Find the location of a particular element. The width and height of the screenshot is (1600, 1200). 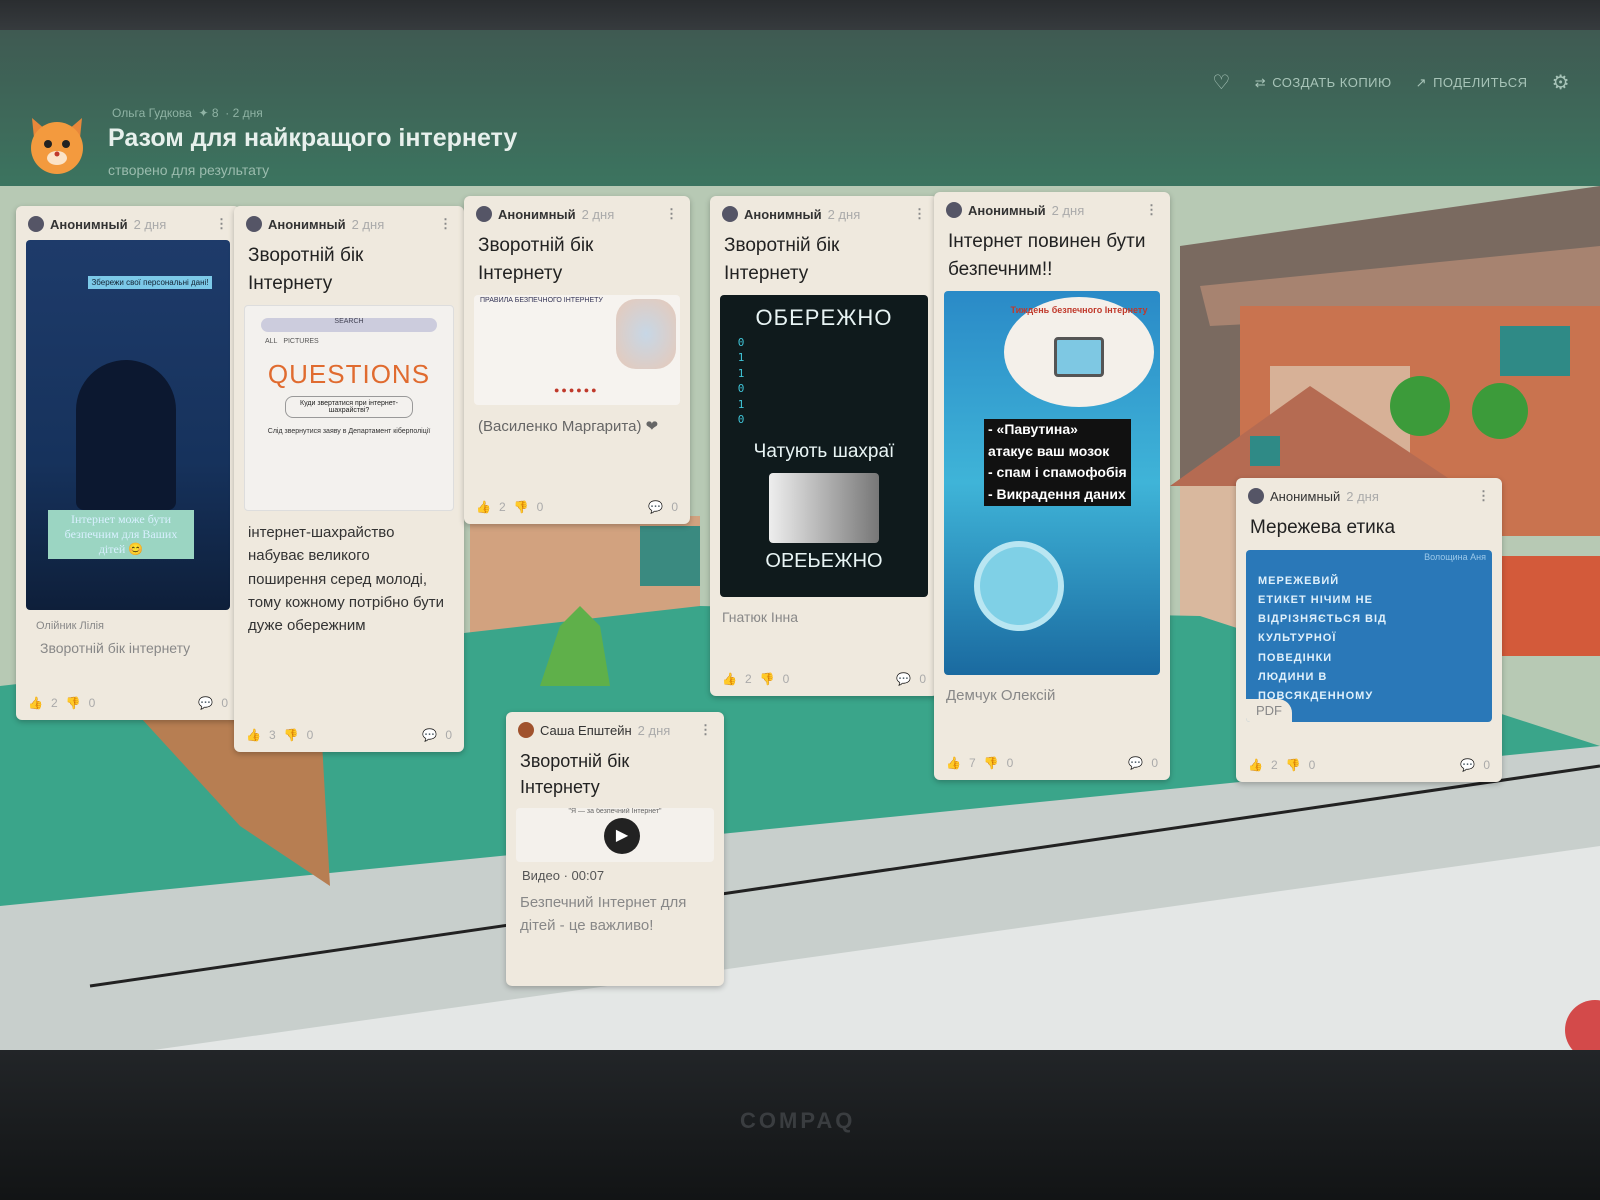

card-footer: 👍 7 👎 0 💬 0 is located at coordinates (1052, 763).